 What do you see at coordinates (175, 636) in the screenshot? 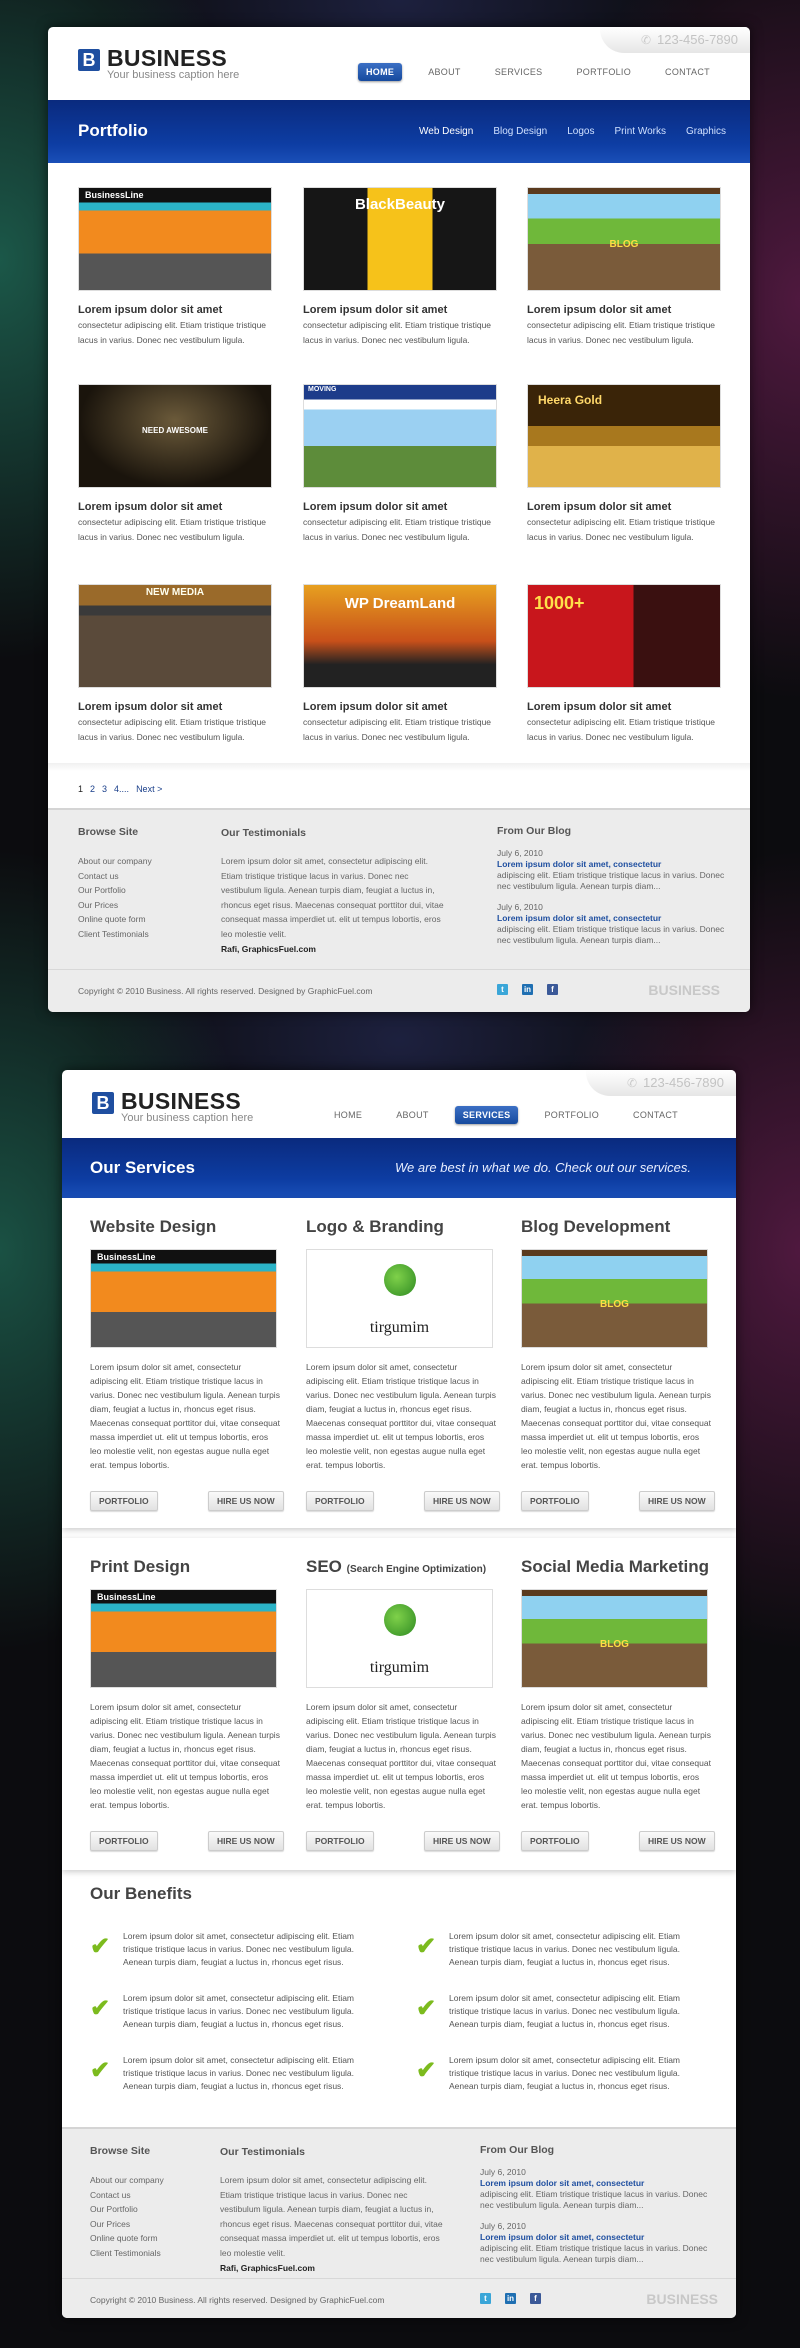
I see `thumbnail-newmedia: NEW MEDIA` at bounding box center [175, 636].